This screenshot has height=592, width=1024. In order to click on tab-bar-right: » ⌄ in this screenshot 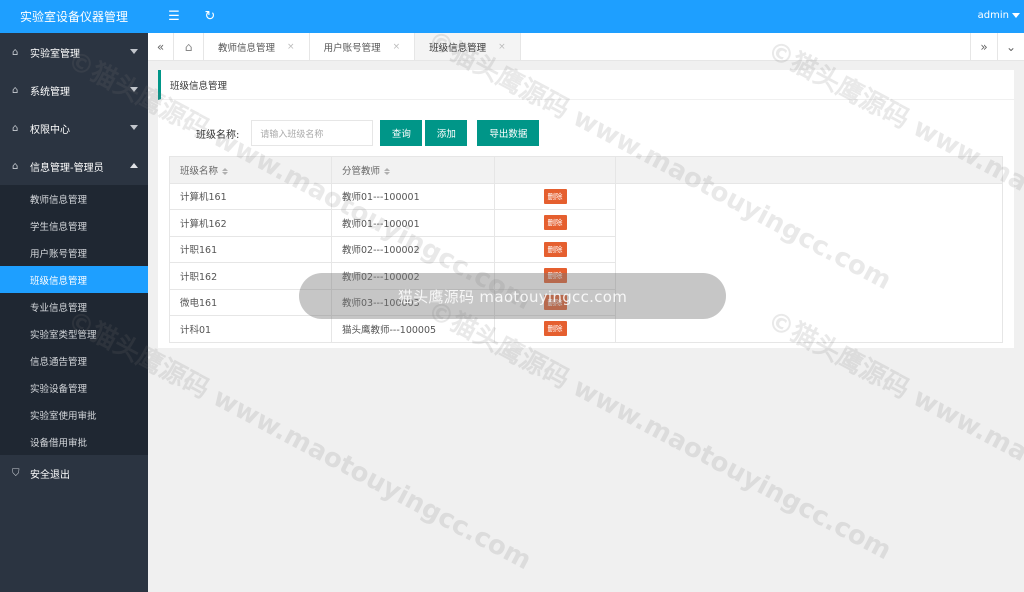, I will do `click(997, 47)`.